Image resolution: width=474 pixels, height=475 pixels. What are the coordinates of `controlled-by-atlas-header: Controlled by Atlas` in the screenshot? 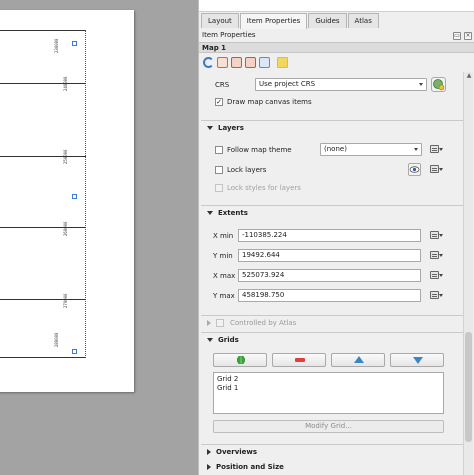 It's located at (332, 323).